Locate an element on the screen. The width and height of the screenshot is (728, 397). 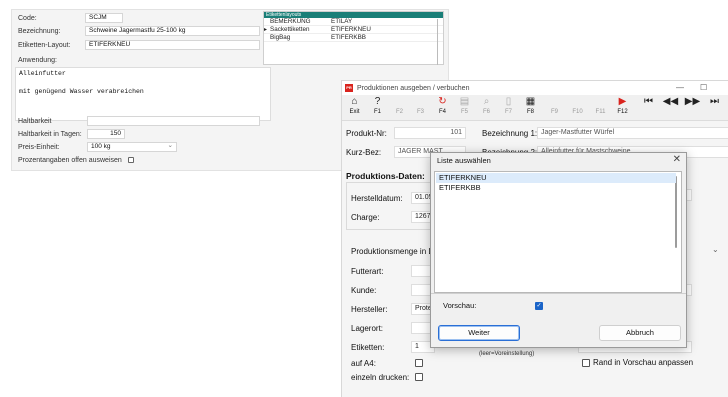
toolbar-button: ⌕ F6 is located at coordinates (486, 108).